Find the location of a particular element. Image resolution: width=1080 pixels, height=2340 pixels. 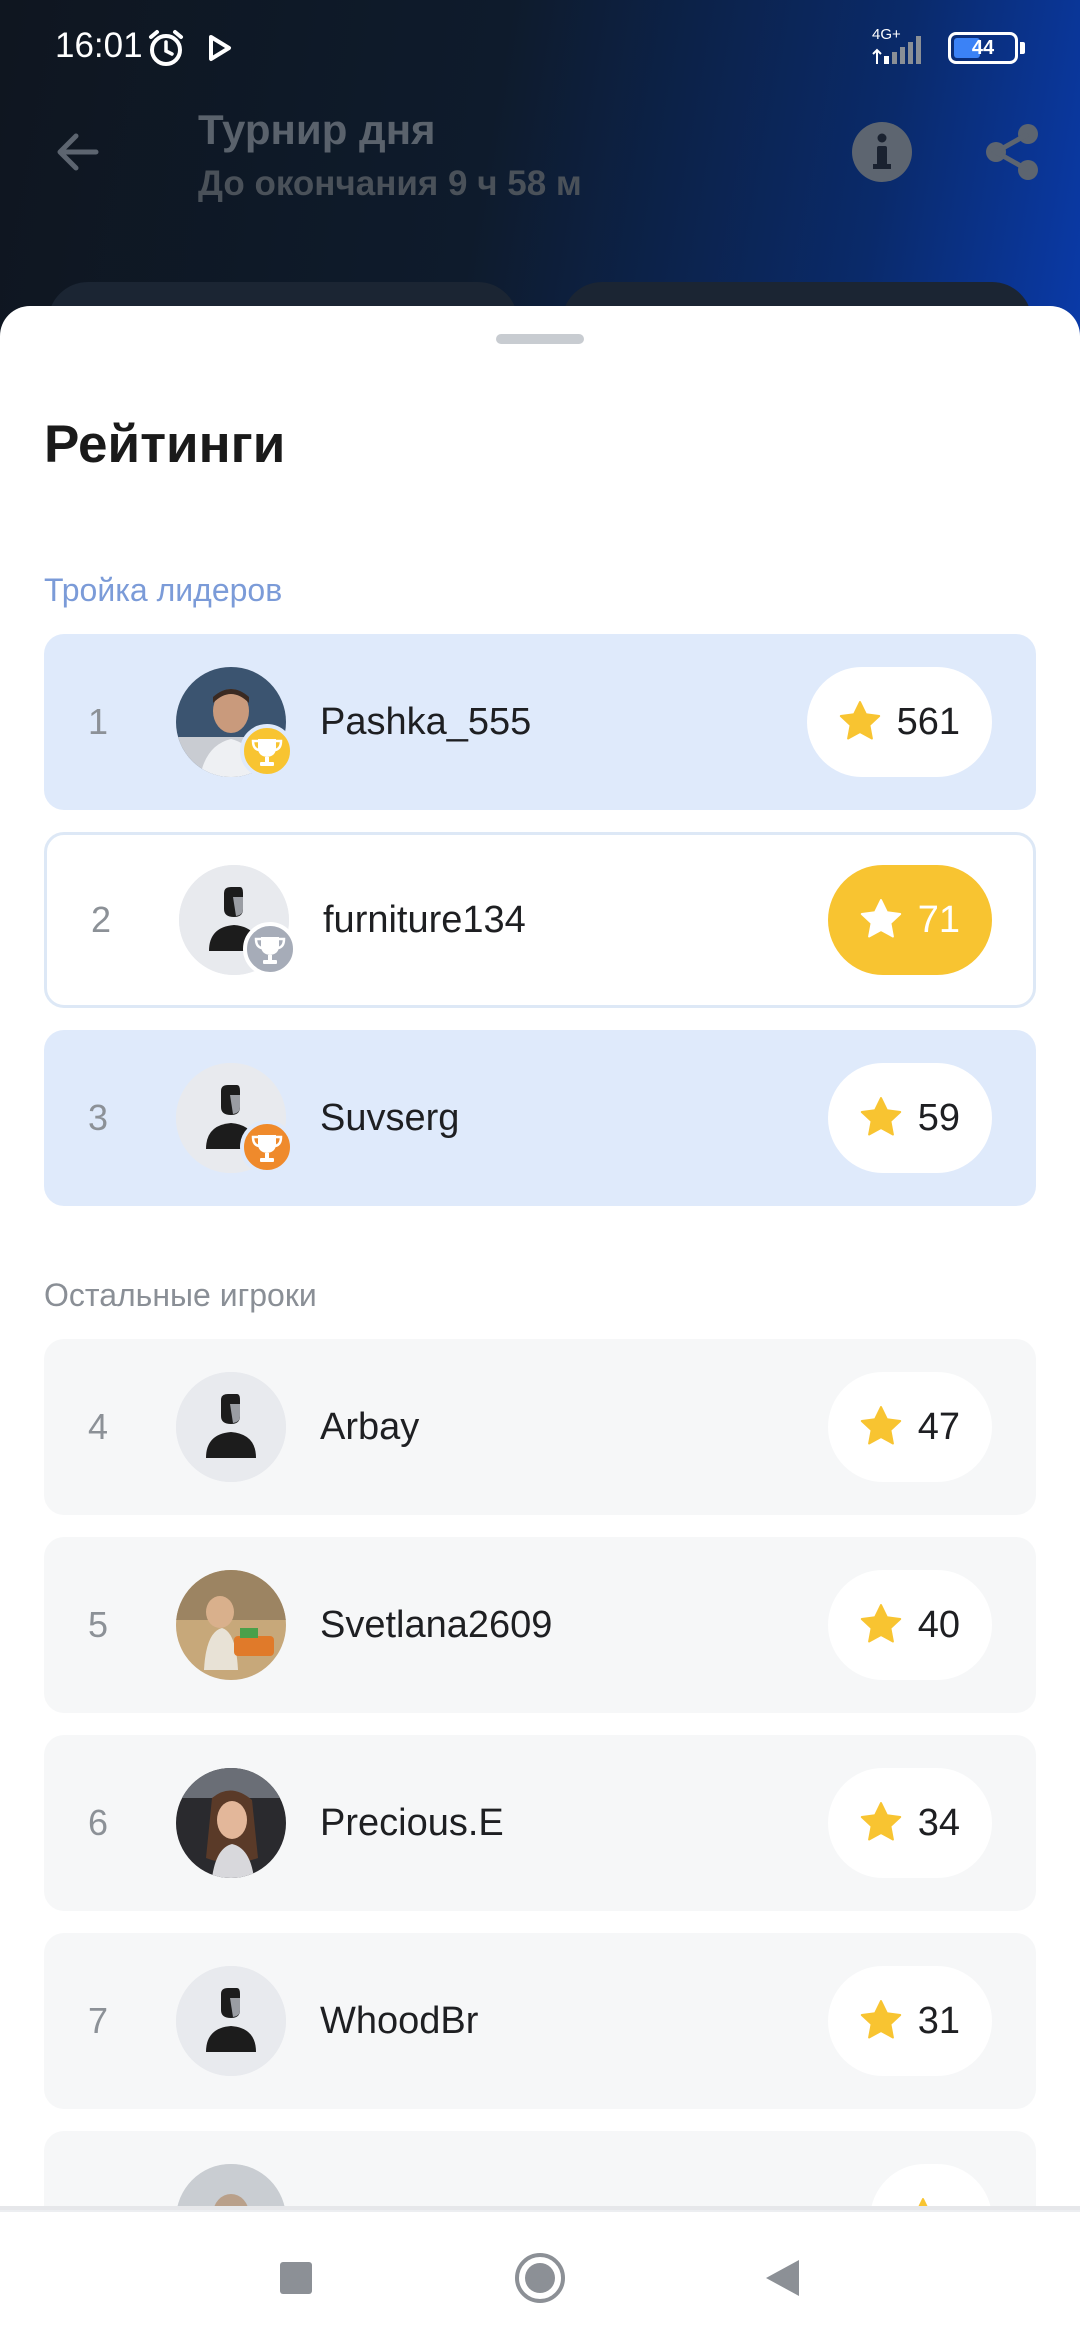

recents-button is located at coordinates (296, 2278).